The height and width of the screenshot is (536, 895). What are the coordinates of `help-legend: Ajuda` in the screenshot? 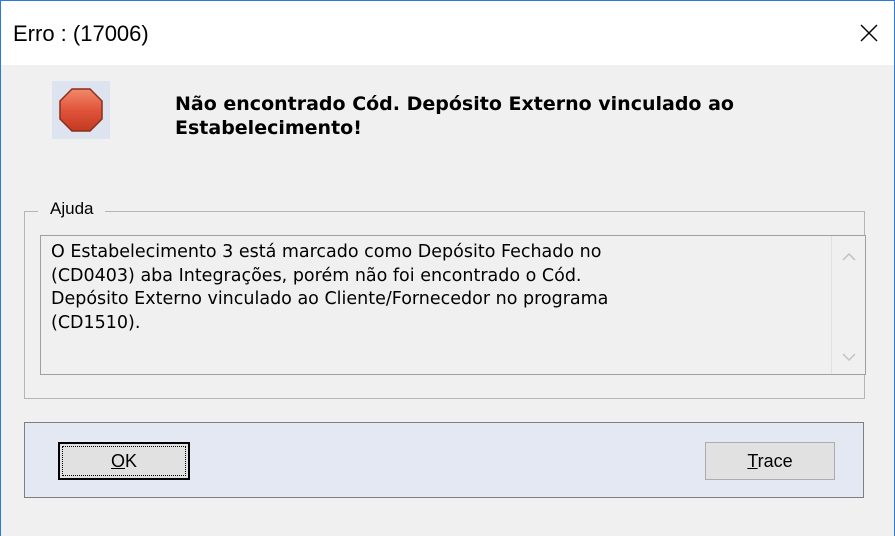 It's located at (72, 209).